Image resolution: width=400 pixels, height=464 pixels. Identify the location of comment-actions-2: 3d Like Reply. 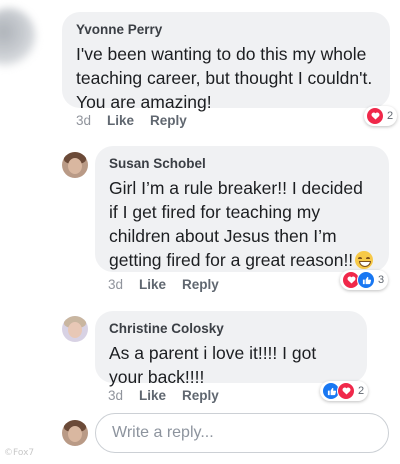
(163, 284).